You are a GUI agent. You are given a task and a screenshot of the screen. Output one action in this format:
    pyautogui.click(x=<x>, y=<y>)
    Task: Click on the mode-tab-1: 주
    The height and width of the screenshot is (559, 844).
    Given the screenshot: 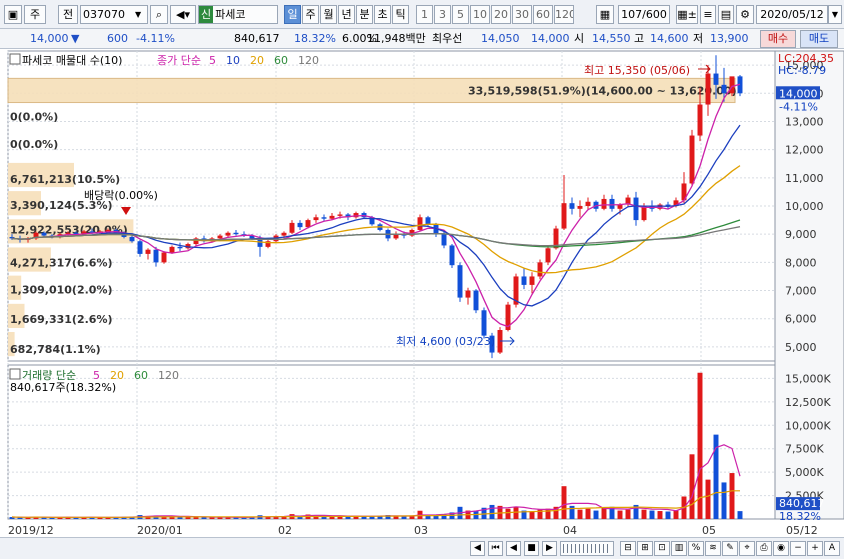 What is the action you would take?
    pyautogui.click(x=310, y=14)
    